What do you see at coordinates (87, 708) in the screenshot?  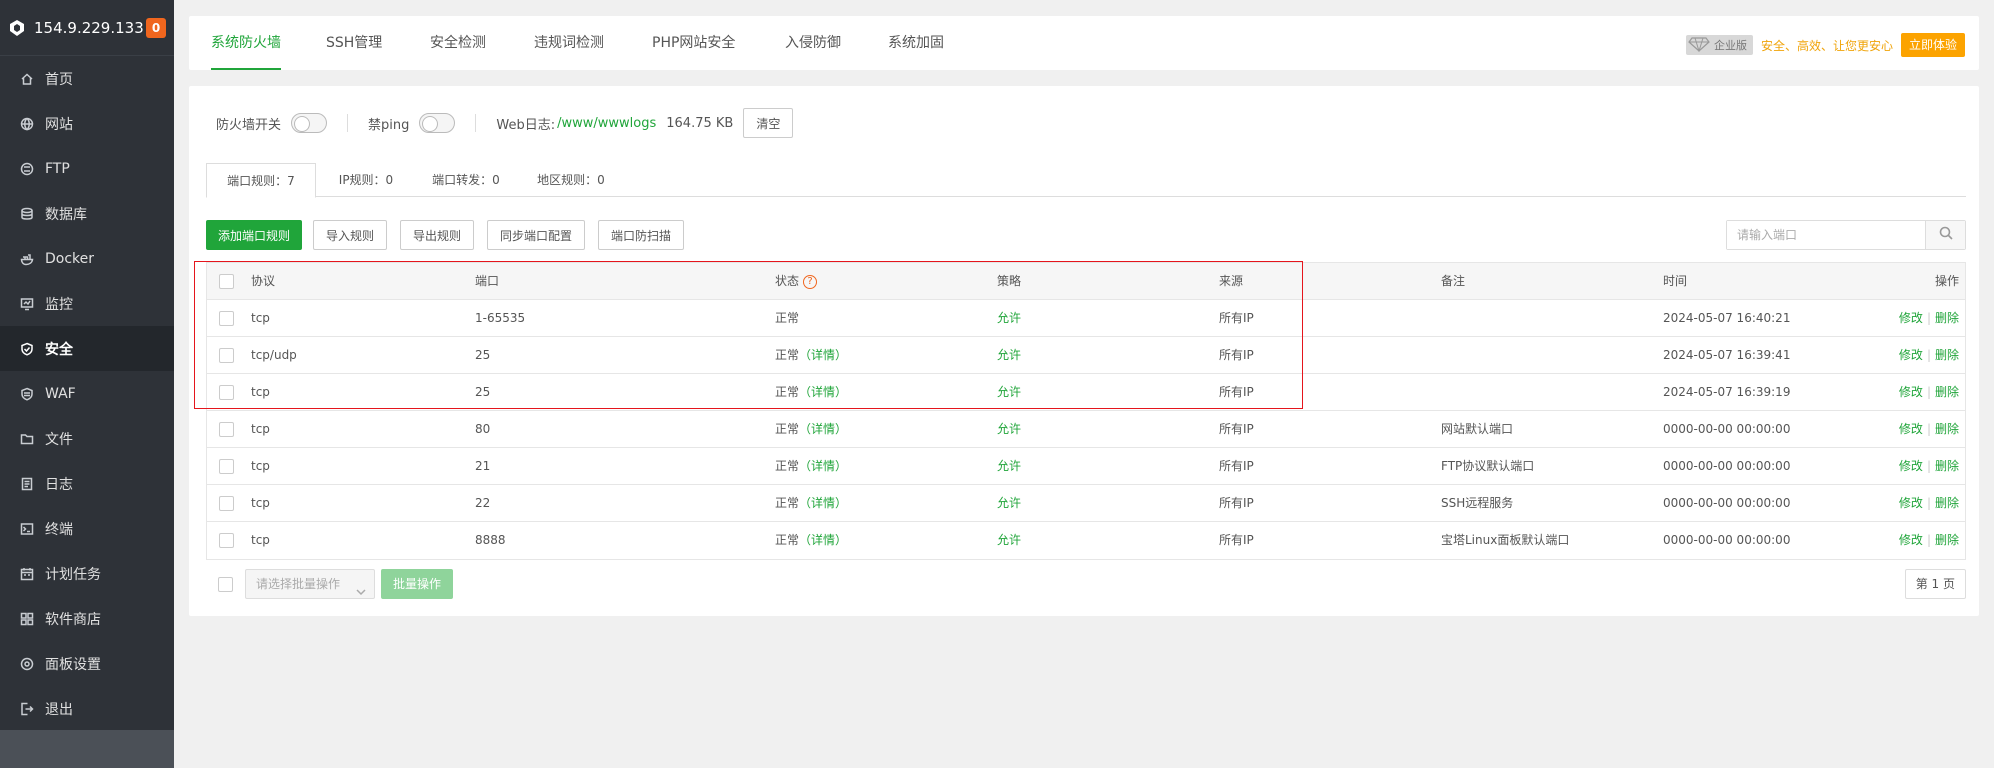 I see `sidebar-item-logout: 退出` at bounding box center [87, 708].